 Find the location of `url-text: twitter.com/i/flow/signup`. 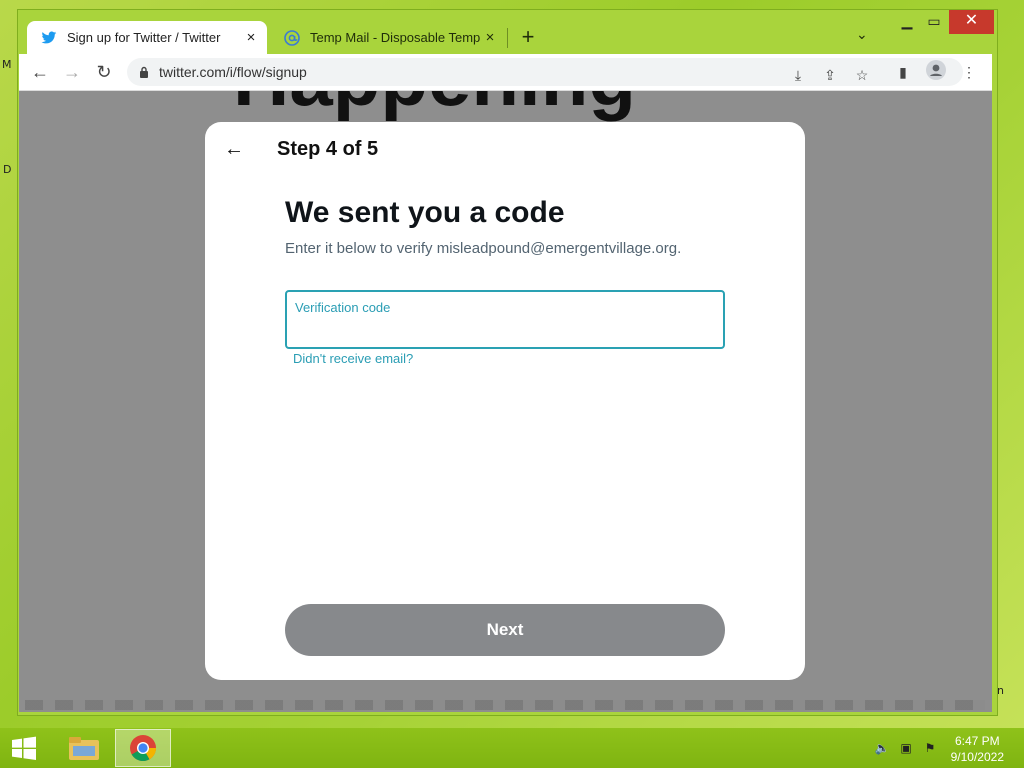

url-text: twitter.com/i/flow/signup is located at coordinates (233, 72).